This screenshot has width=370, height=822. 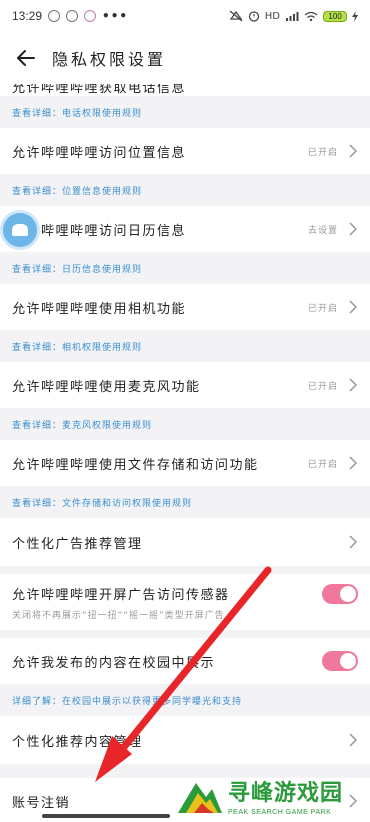 What do you see at coordinates (106, 816) in the screenshot?
I see `home-indicator` at bounding box center [106, 816].